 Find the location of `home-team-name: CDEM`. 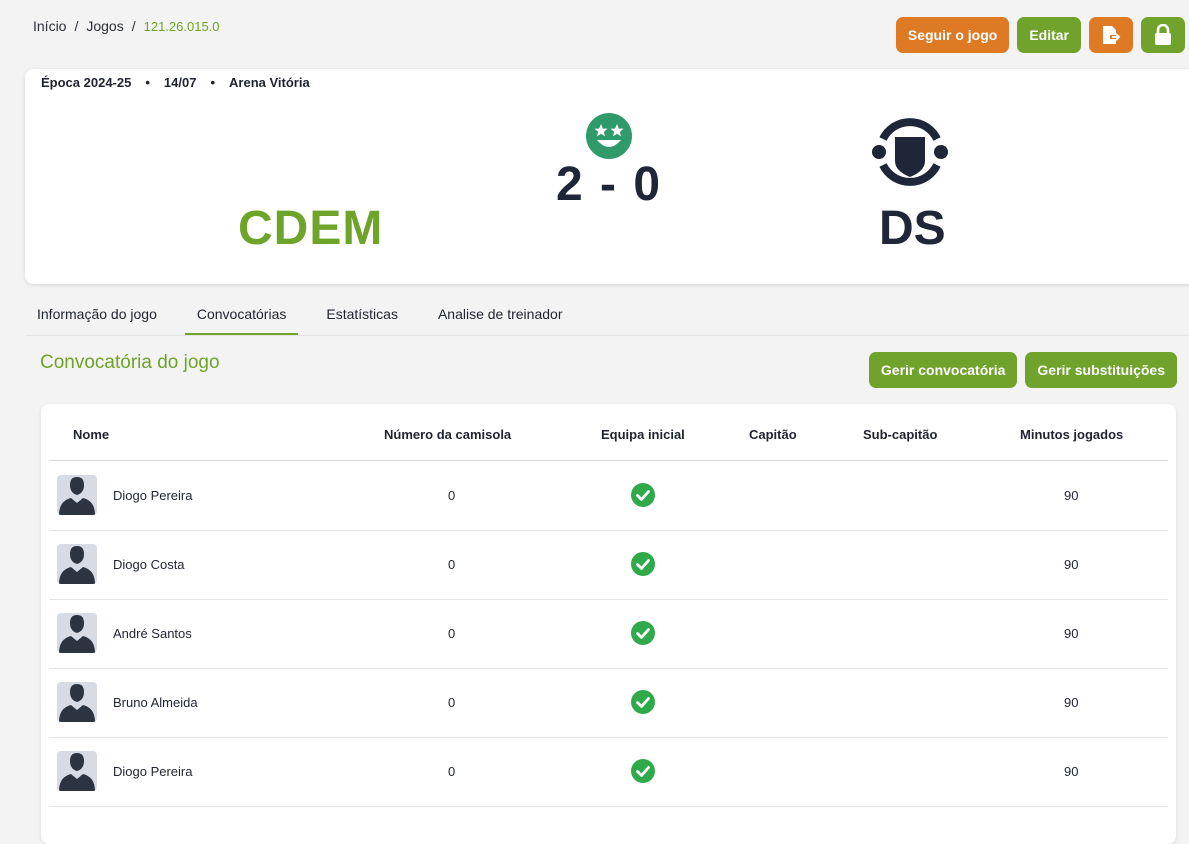

home-team-name: CDEM is located at coordinates (311, 228).